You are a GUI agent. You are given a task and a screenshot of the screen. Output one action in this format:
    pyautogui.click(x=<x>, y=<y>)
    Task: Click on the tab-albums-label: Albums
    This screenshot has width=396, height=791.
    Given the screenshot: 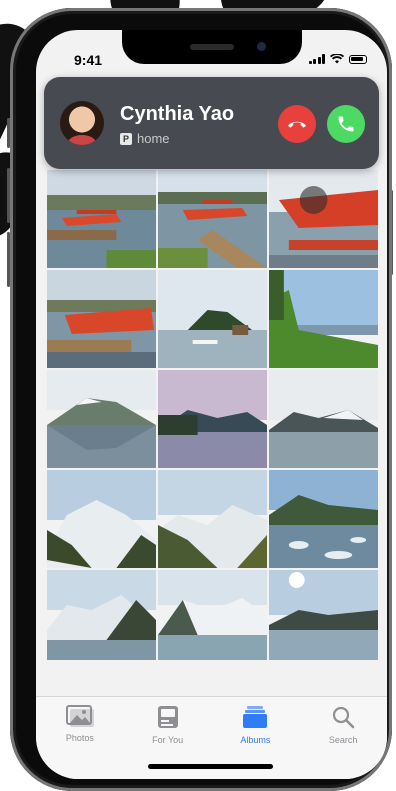 What is the action you would take?
    pyautogui.click(x=255, y=740)
    